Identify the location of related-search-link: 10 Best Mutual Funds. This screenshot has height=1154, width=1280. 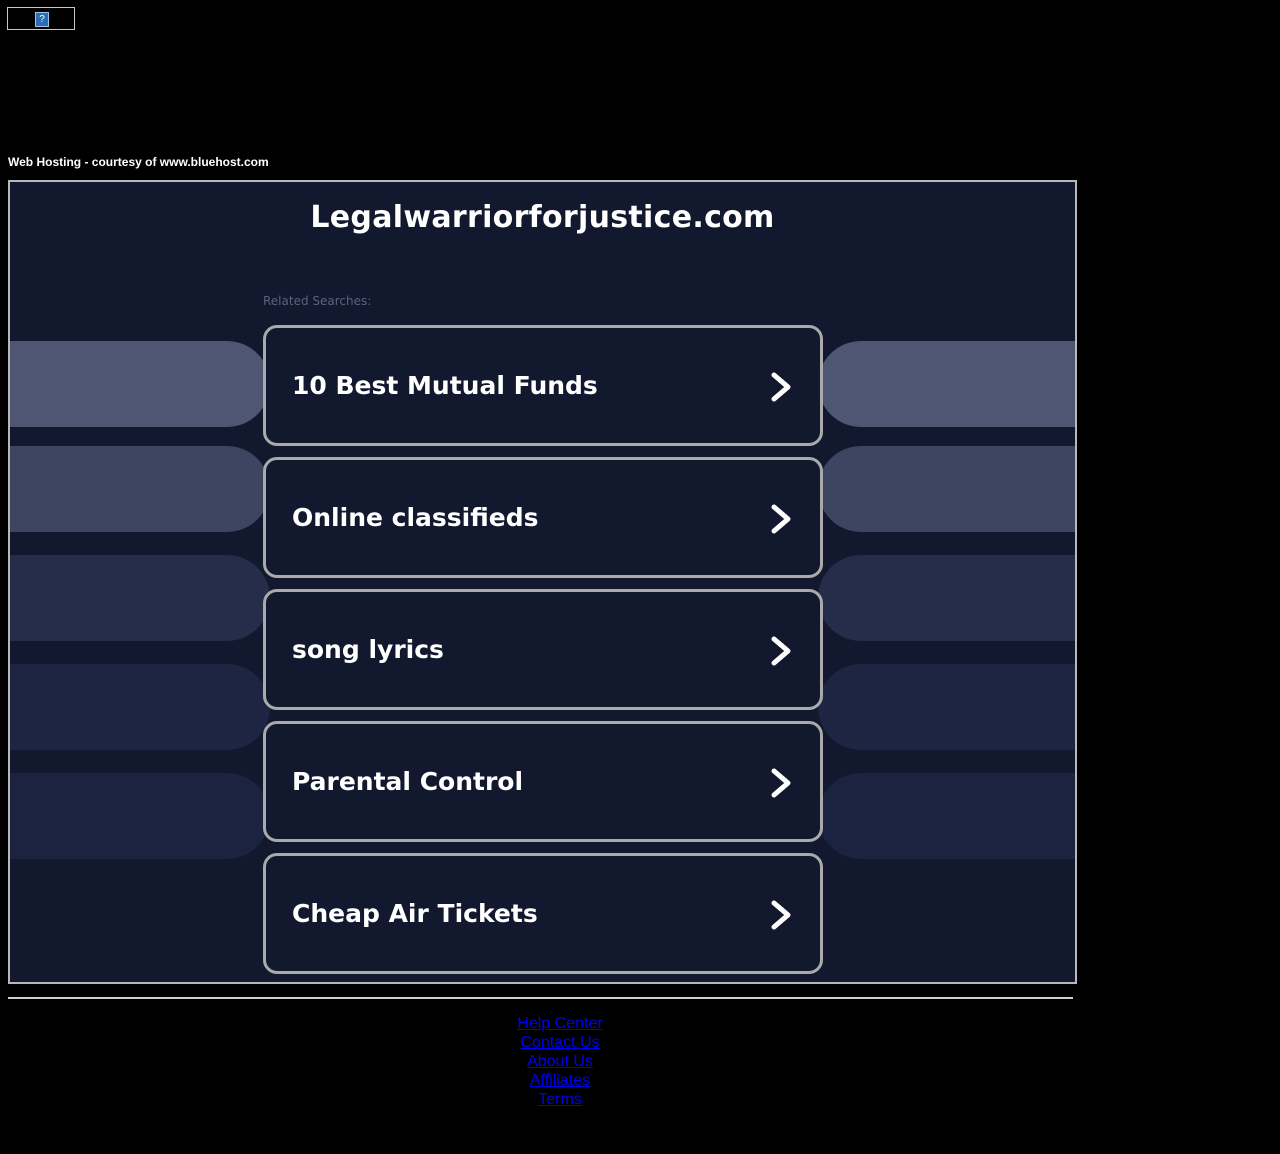
(543, 385).